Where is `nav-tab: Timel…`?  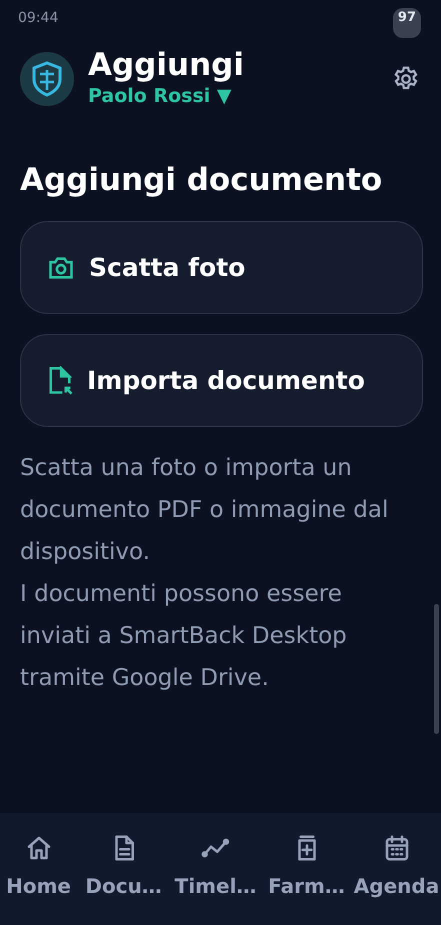 nav-tab: Timel… is located at coordinates (216, 879).